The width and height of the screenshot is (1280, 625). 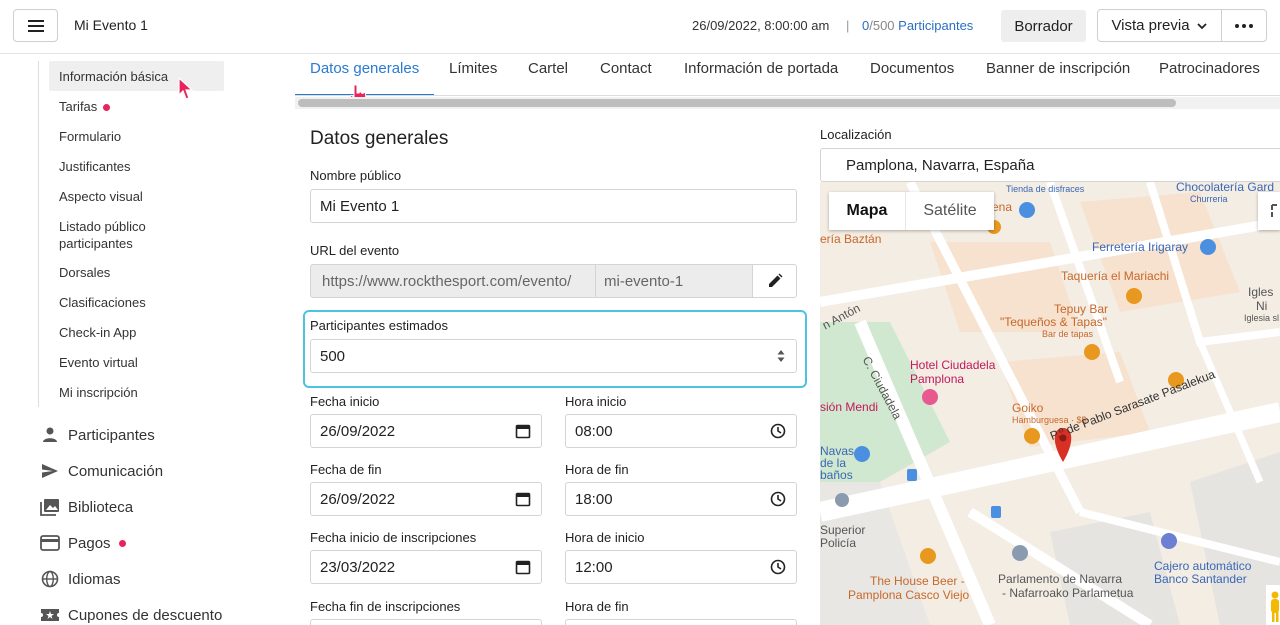 I want to click on sidebar-item-evento-virtual: Evento virtual, so click(x=136, y=362).